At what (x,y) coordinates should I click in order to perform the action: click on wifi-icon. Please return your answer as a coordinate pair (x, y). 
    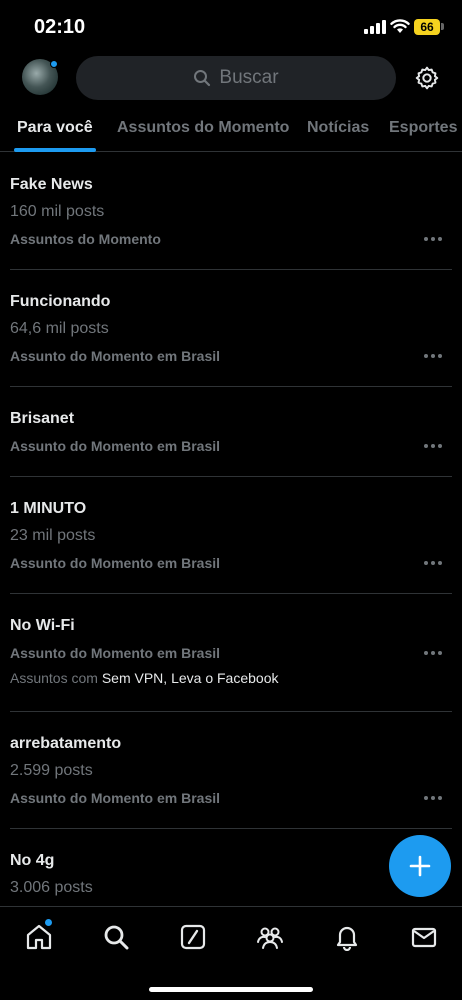
    Looking at the image, I should click on (400, 26).